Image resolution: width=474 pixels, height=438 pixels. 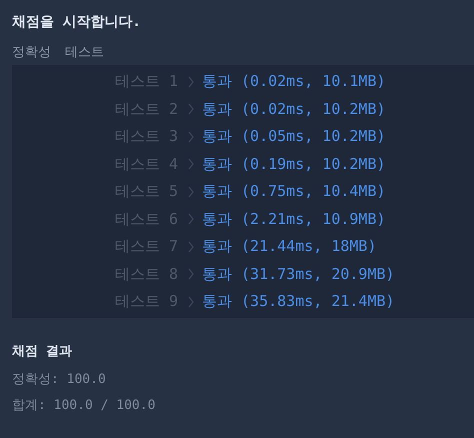 I want to click on test-result: 통과 (0.02ms, 10.1MB), so click(x=294, y=82).